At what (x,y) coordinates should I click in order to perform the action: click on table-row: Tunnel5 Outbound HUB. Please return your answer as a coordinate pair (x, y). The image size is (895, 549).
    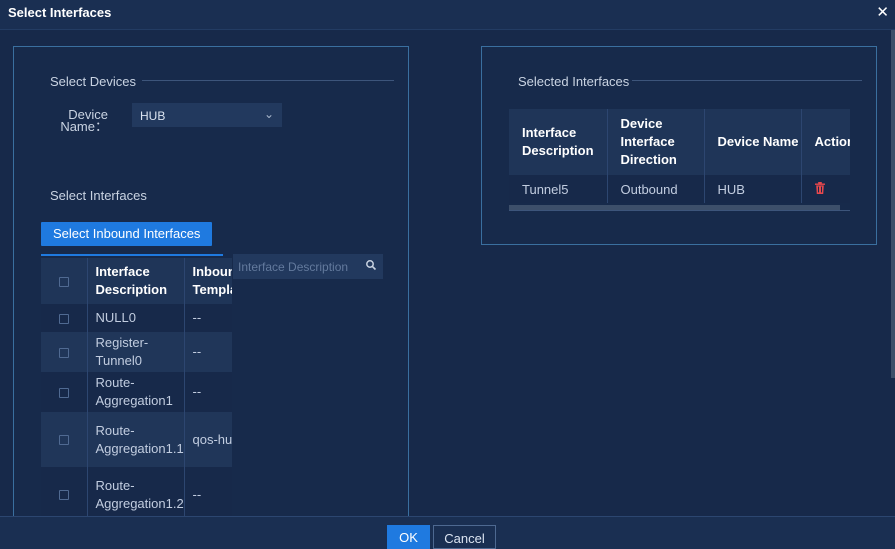
    Looking at the image, I should click on (679, 189).